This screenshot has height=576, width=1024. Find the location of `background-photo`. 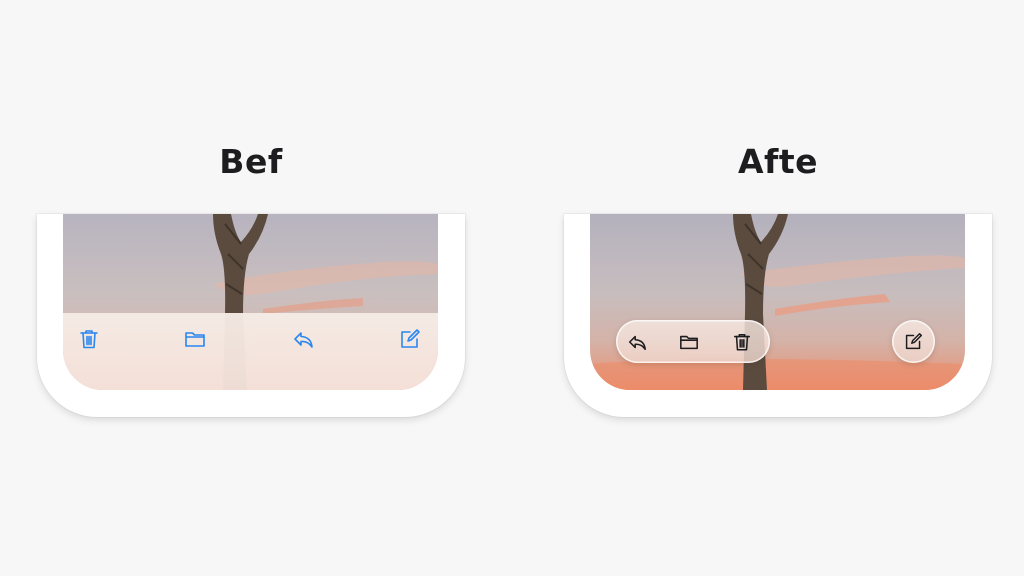

background-photo is located at coordinates (777, 302).